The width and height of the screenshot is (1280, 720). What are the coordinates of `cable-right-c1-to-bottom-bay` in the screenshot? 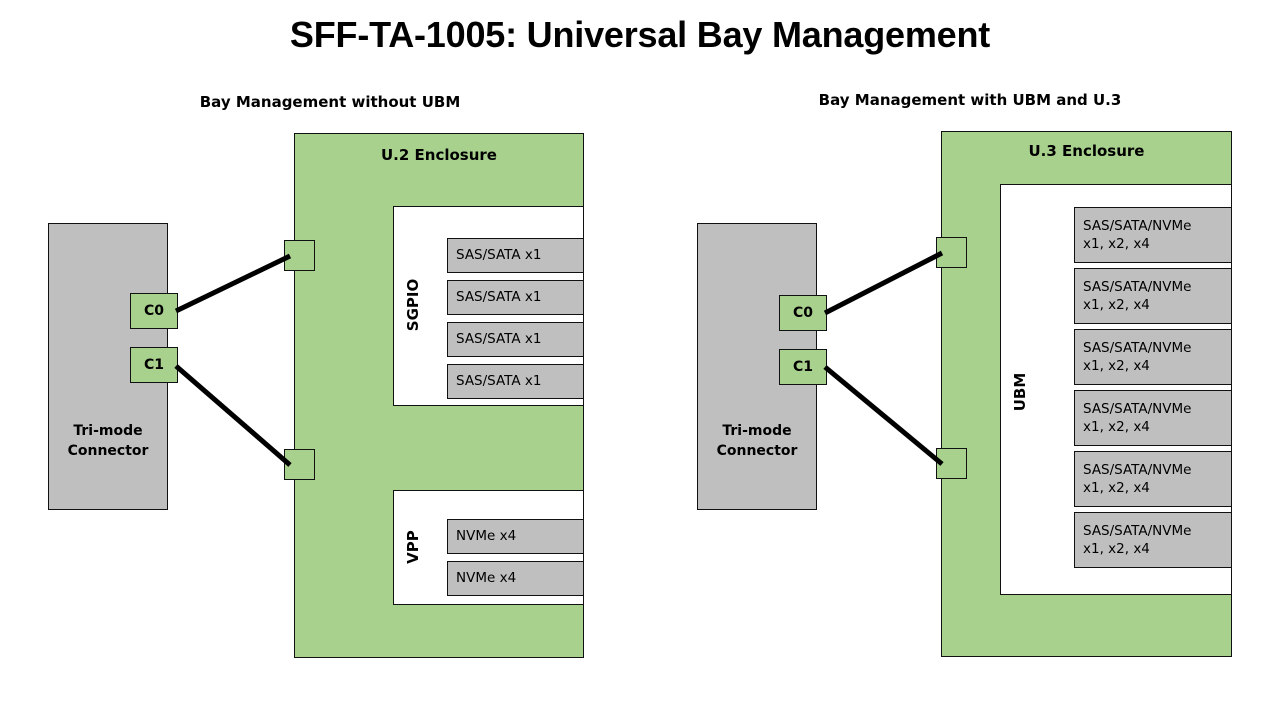 It's located at (883, 415).